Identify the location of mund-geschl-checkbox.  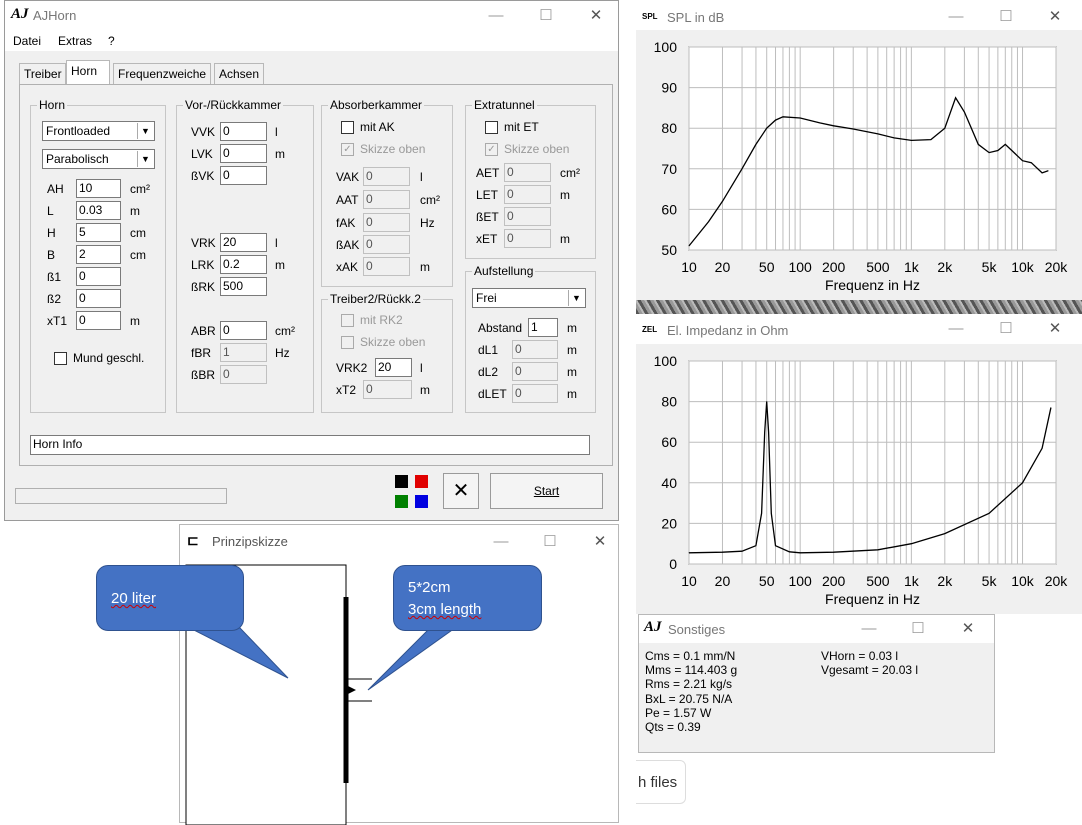
(60, 358).